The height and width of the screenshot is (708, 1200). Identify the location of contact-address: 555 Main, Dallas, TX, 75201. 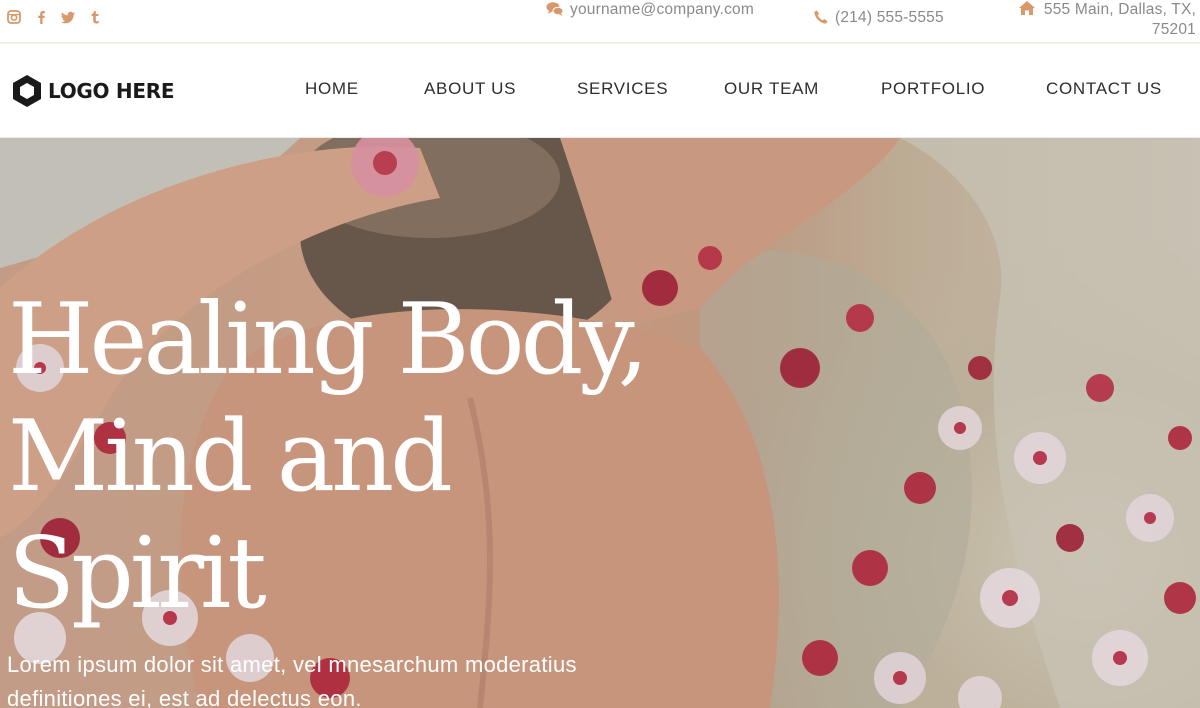
(1106, 20).